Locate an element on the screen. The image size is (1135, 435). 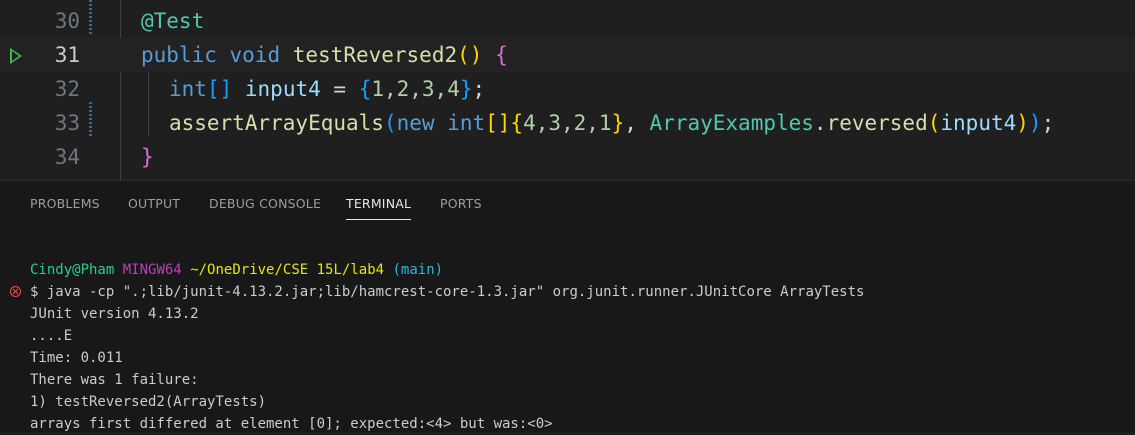
tab-ports: PORTS is located at coordinates (461, 203).